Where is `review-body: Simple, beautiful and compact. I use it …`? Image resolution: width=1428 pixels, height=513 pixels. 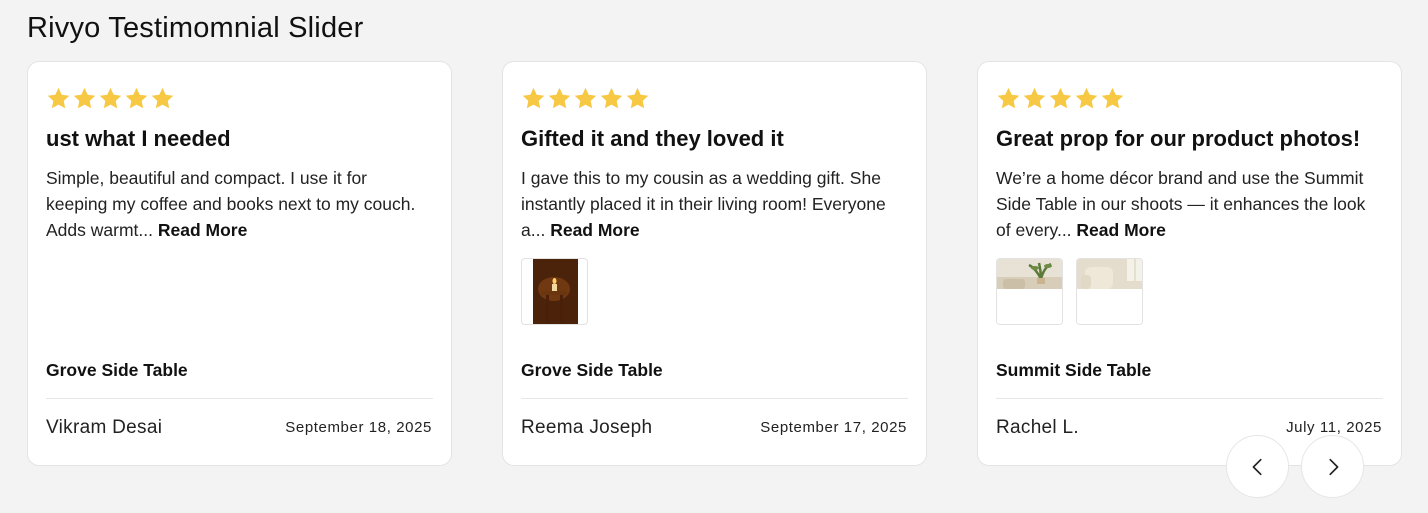
review-body: Simple, beautiful and compact. I use it … is located at coordinates (233, 204).